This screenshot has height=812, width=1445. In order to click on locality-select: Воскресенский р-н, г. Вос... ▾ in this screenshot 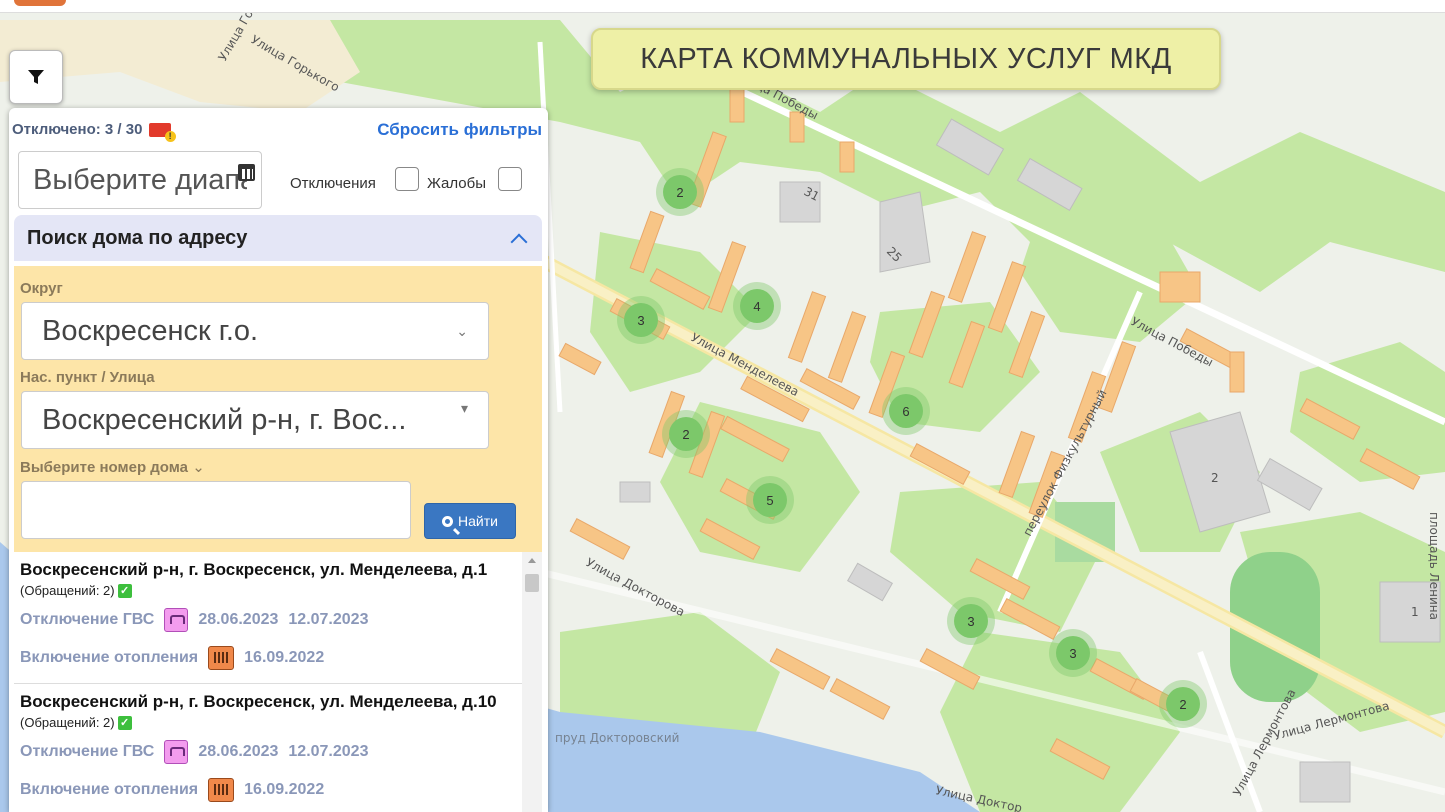, I will do `click(255, 420)`.